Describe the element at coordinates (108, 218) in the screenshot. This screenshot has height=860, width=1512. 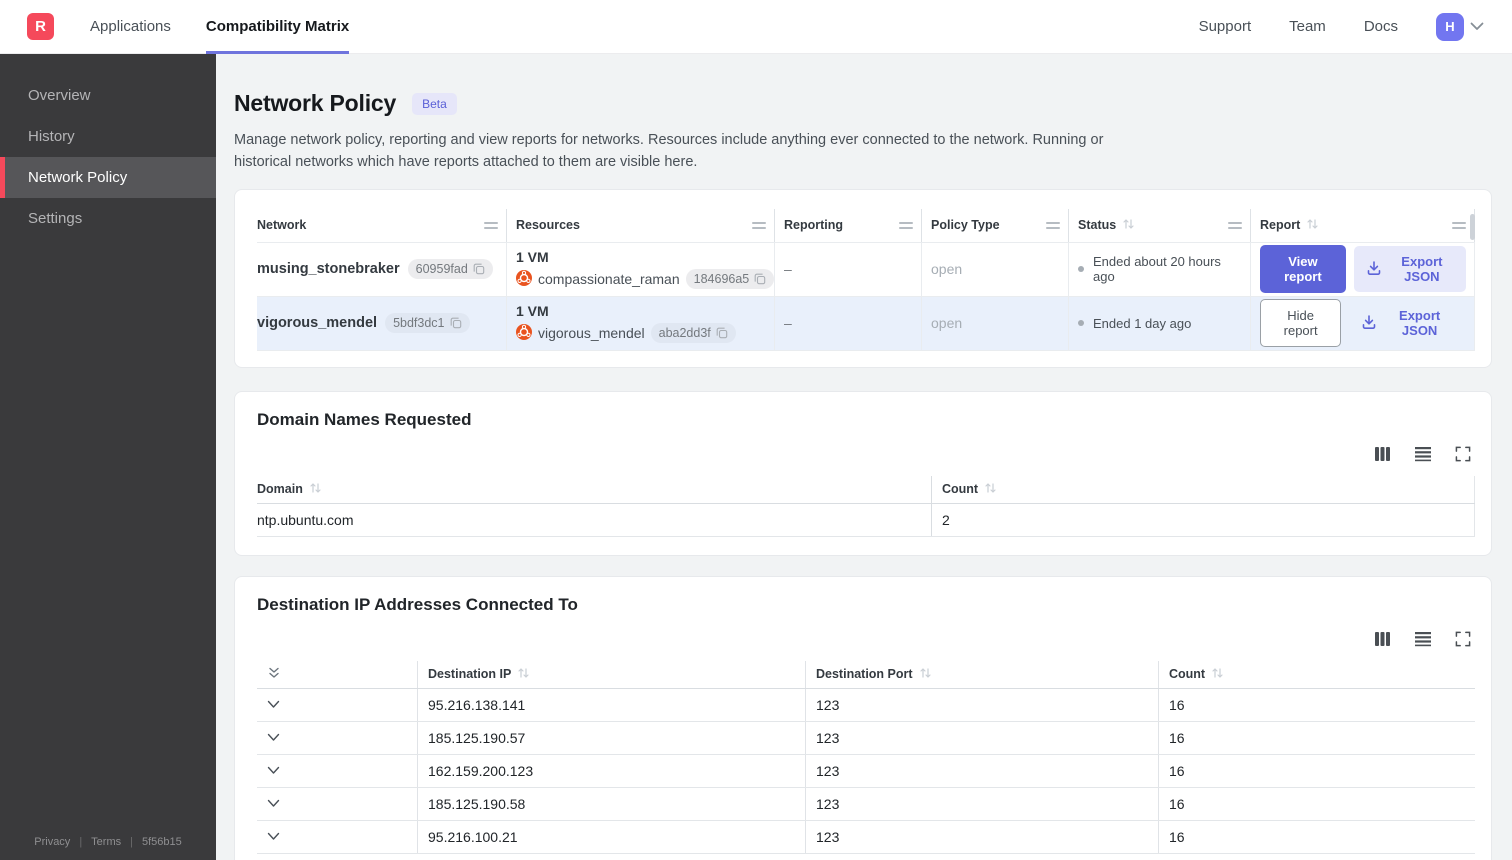
I see `sidebar-item-settings: Settings` at that location.